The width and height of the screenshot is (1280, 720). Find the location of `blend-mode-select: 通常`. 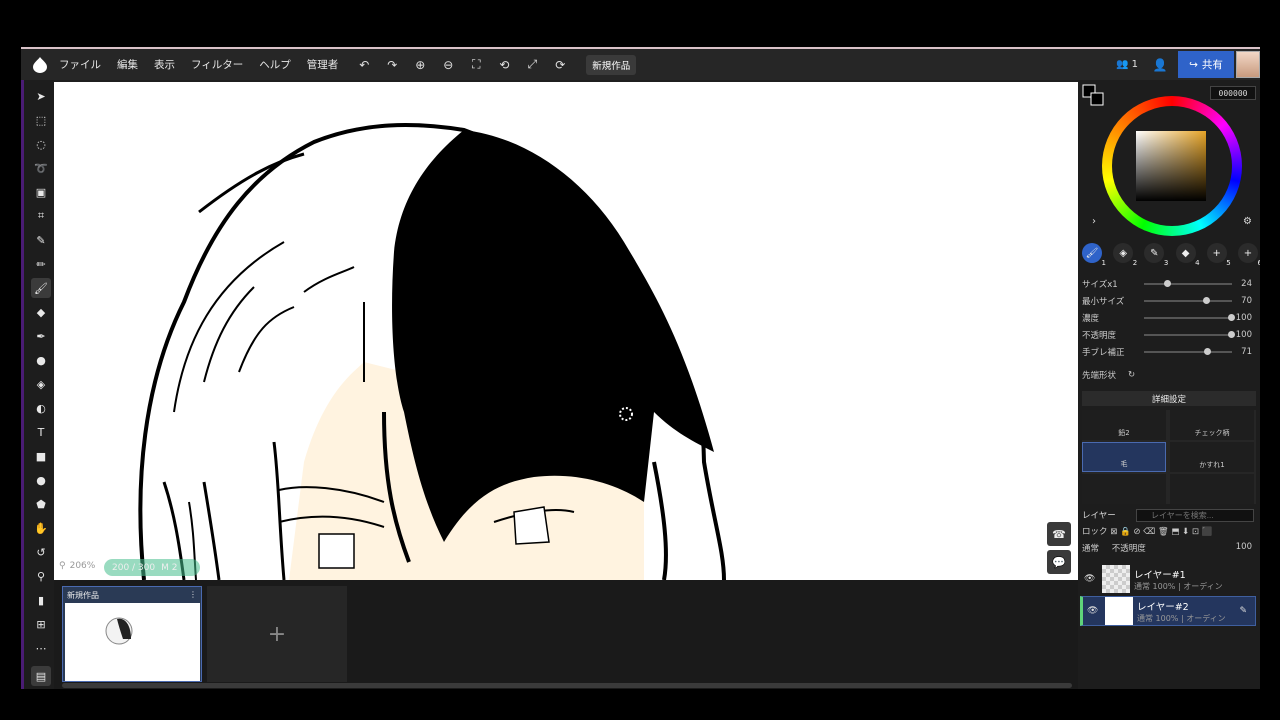

blend-mode-select: 通常 is located at coordinates (1090, 549).